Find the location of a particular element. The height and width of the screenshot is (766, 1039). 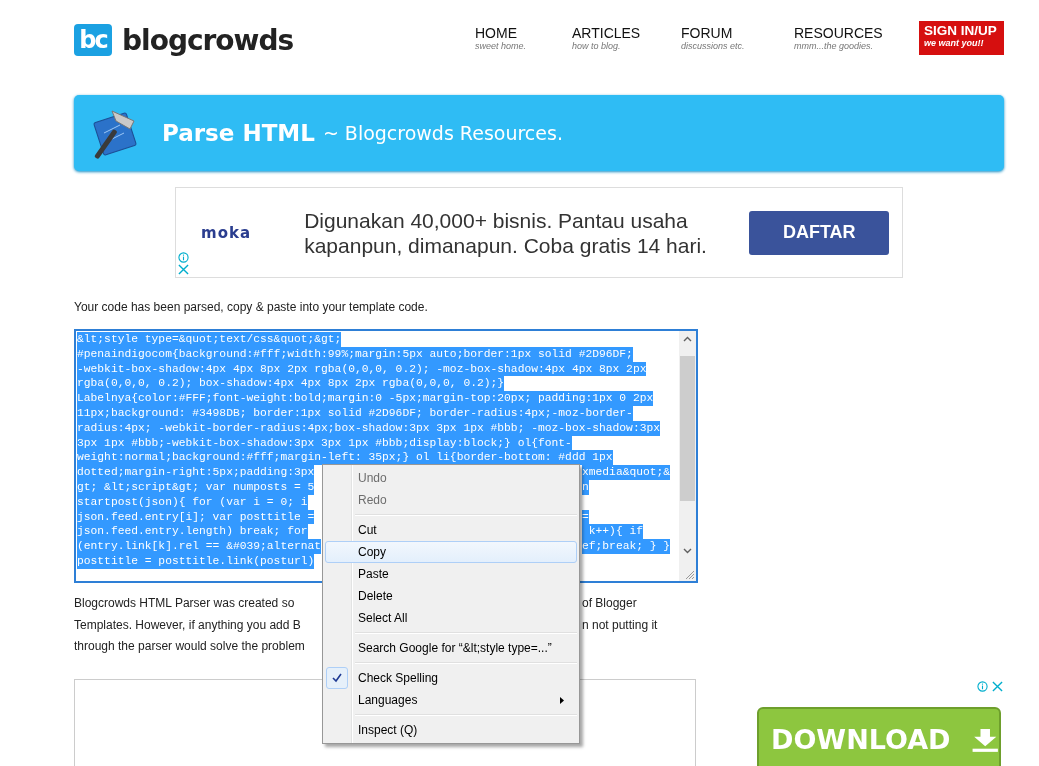

page-title: Parse HTML is located at coordinates (238, 133).